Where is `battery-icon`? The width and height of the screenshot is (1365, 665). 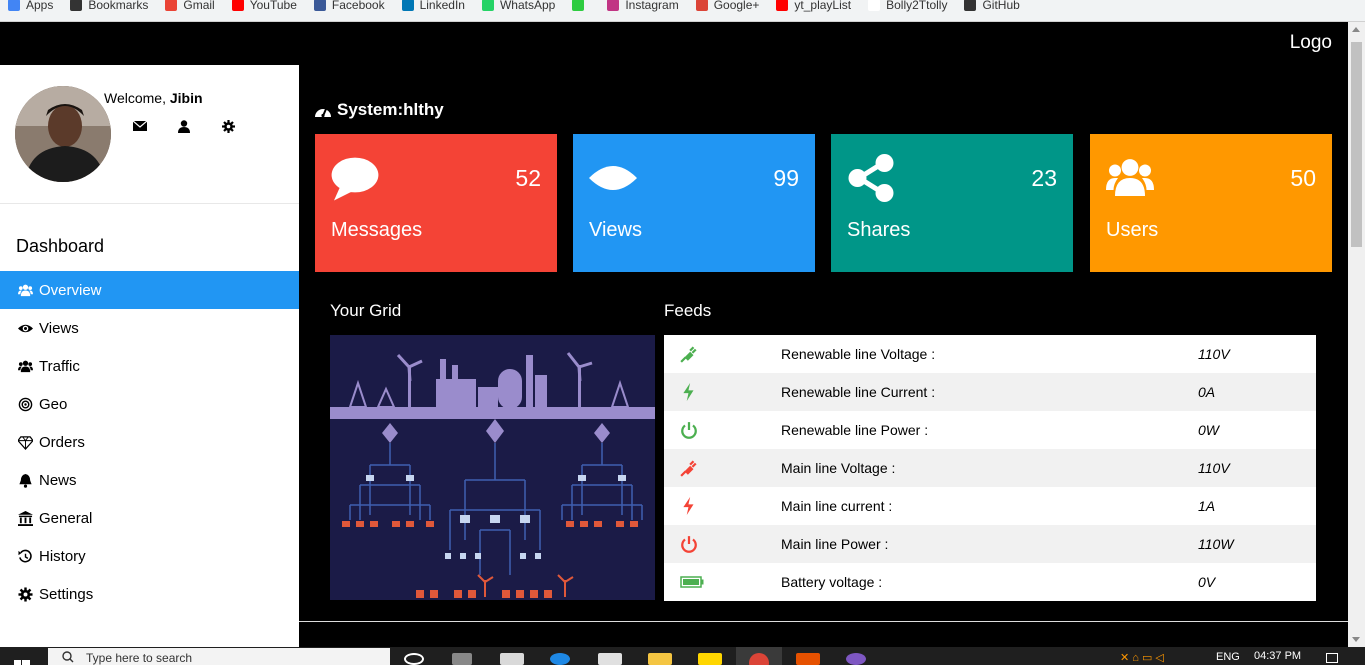 battery-icon is located at coordinates (722, 582).